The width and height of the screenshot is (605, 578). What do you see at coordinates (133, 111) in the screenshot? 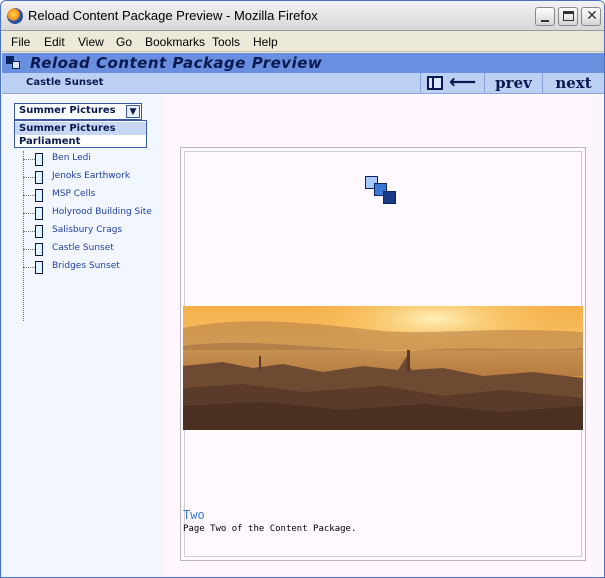
I see `chevron-down-icon: ▼` at bounding box center [133, 111].